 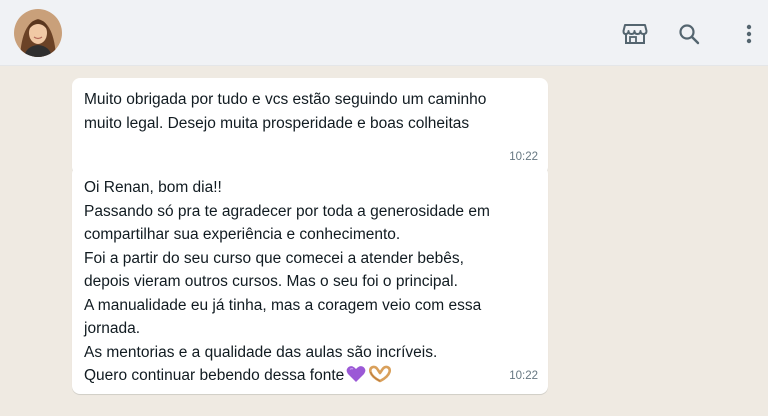 I want to click on purple-heart-icon, so click(x=356, y=378).